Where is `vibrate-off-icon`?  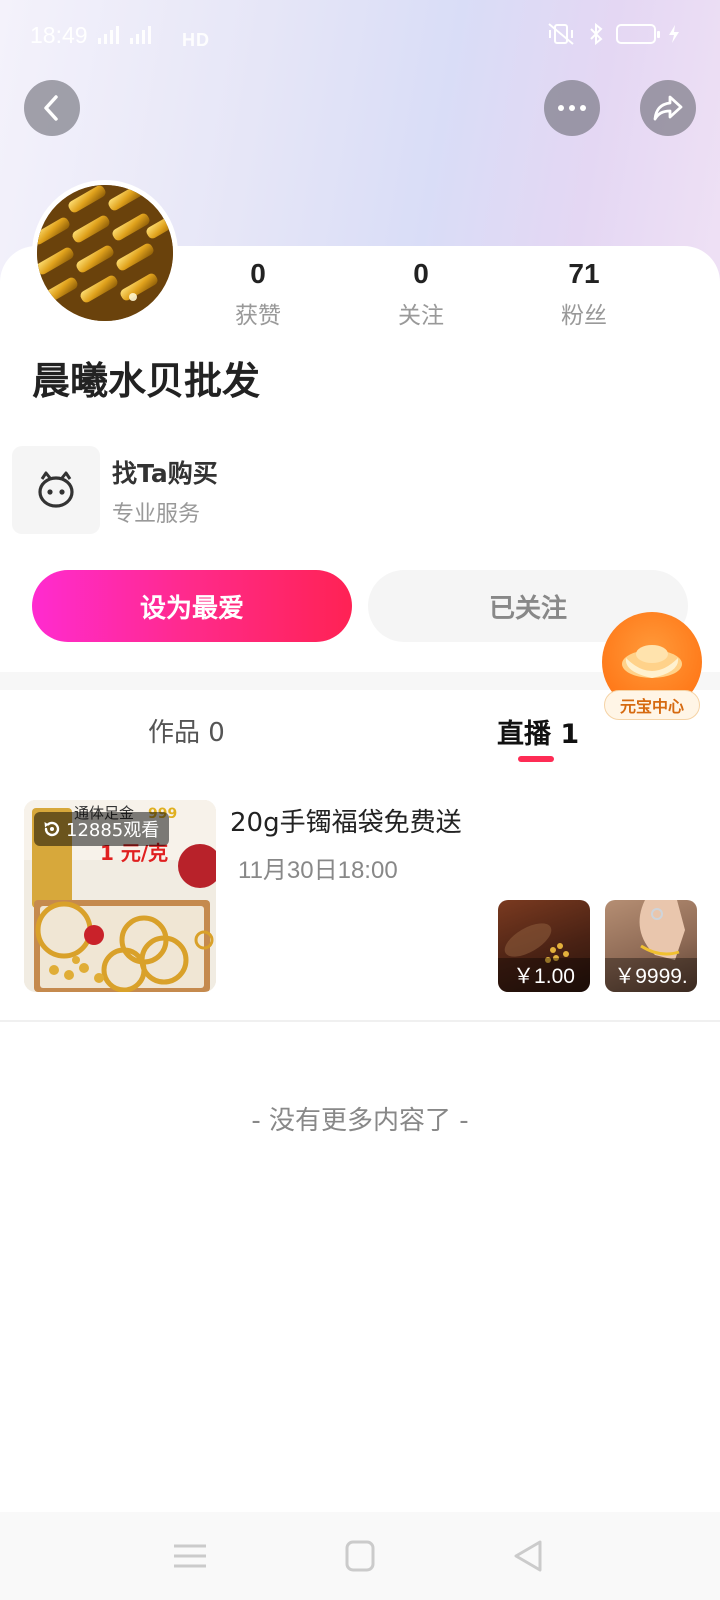 vibrate-off-icon is located at coordinates (561, 34).